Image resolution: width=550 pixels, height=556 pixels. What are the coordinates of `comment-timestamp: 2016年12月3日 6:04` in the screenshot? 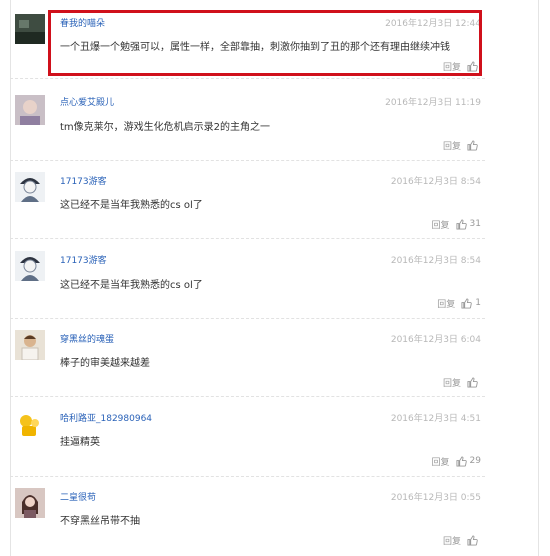 It's located at (435, 340).